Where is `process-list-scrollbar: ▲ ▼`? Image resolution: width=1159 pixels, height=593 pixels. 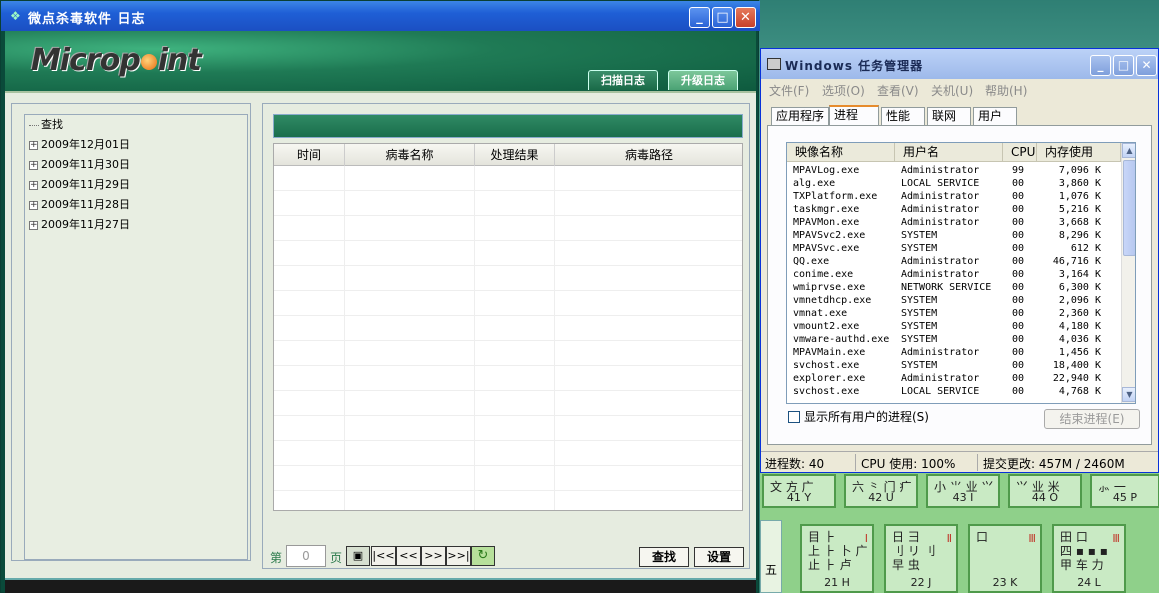 process-list-scrollbar: ▲ ▼ is located at coordinates (1128, 273).